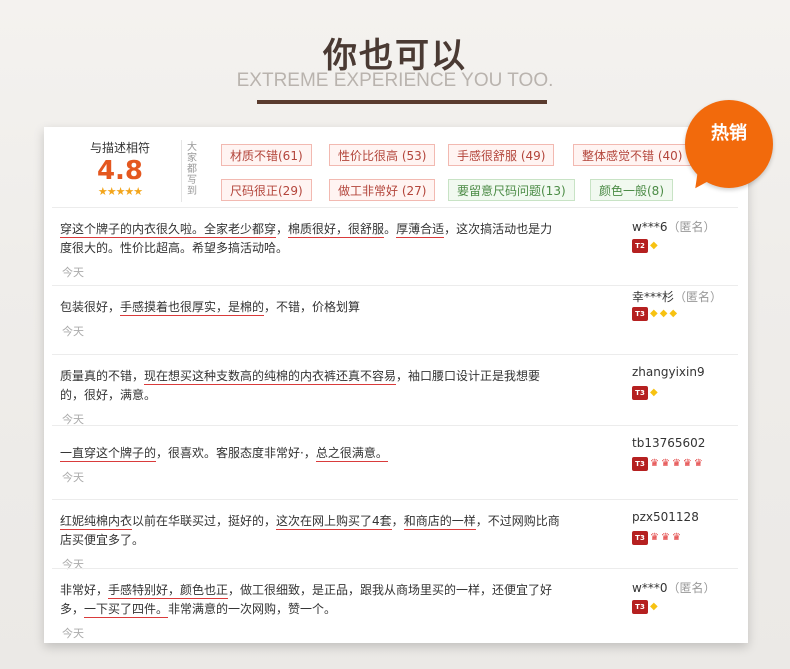 This screenshot has width=790, height=669. I want to click on rating-summary: 与描述相符 4.8 ★★★★★, so click(120, 170).